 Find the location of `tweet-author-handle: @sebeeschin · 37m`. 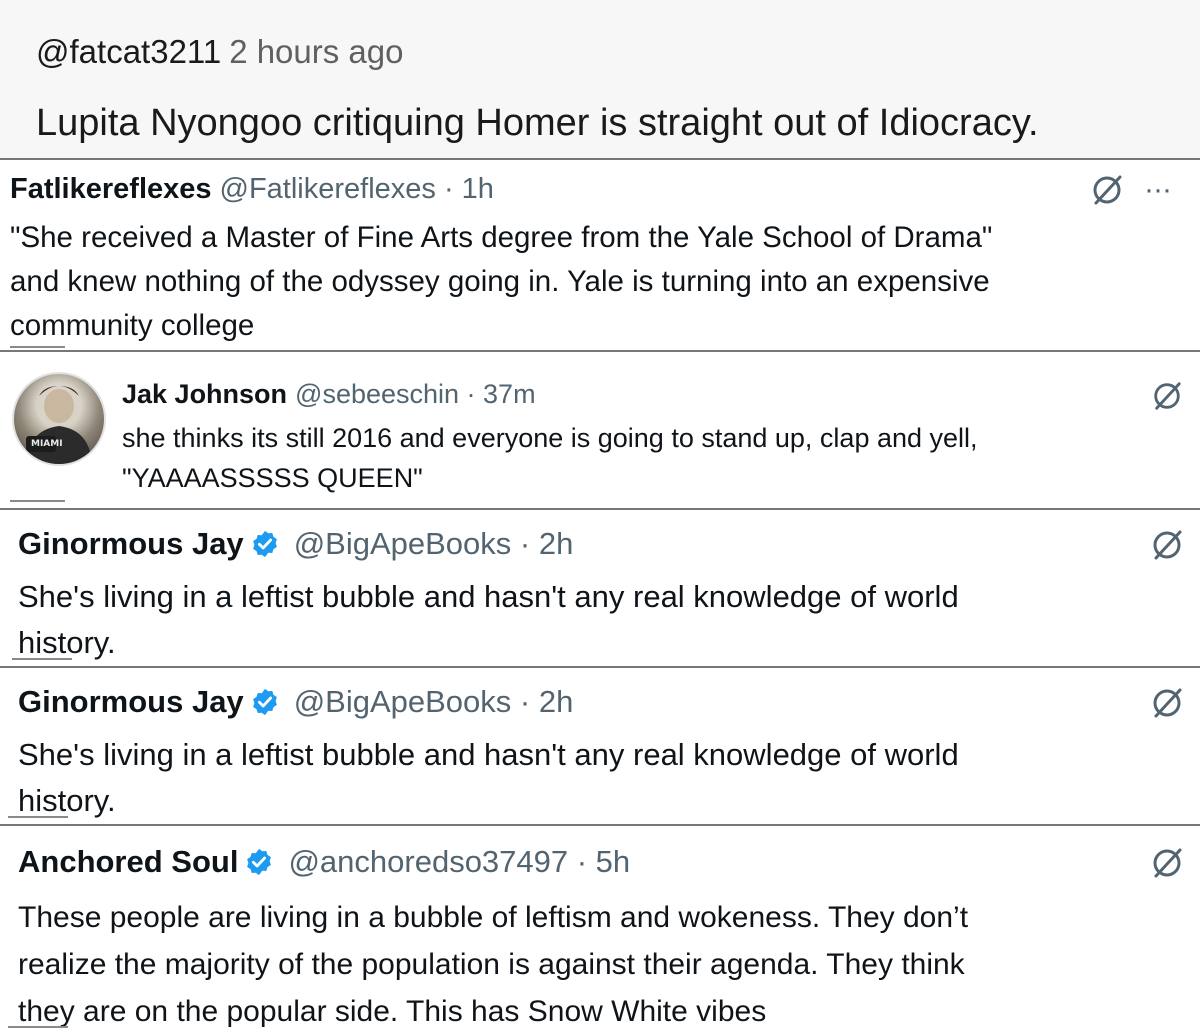

tweet-author-handle: @sebeeschin · 37m is located at coordinates (415, 394).